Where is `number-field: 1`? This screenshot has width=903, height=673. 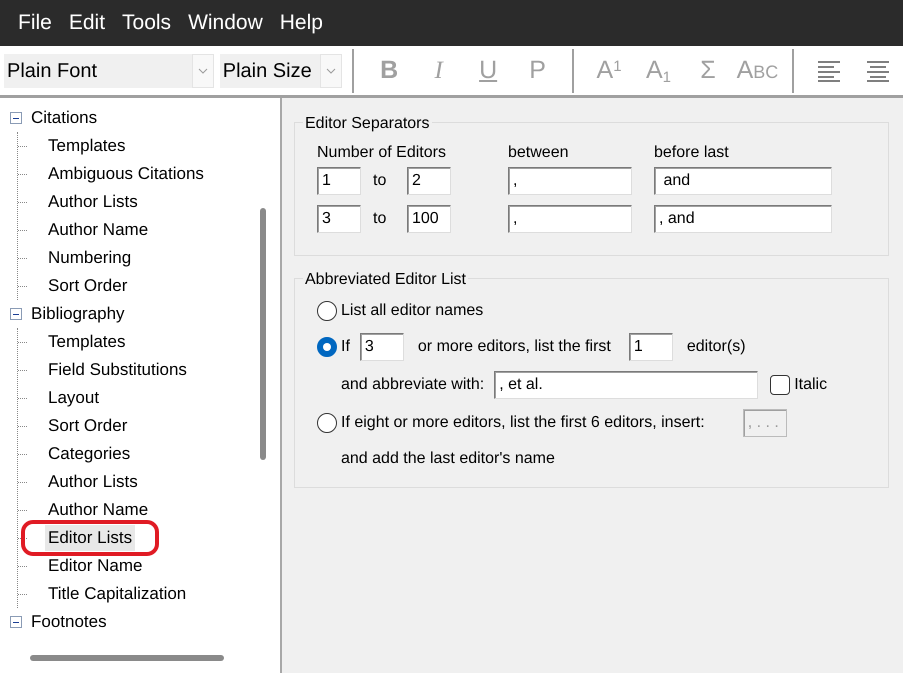
number-field: 1 is located at coordinates (339, 181).